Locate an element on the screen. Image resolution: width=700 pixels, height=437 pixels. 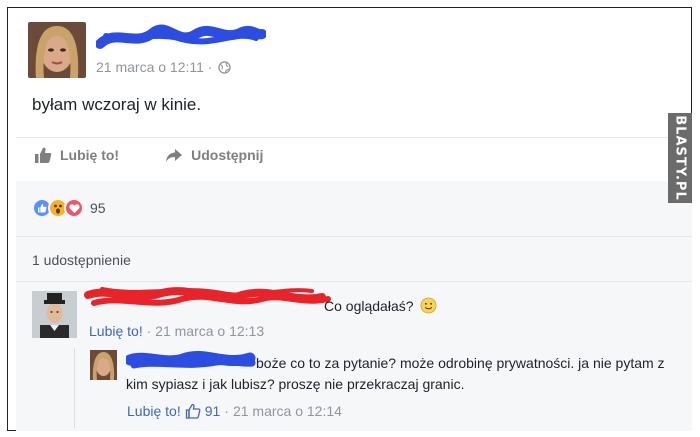
watermark: BLASTY.PL is located at coordinates (680, 158).